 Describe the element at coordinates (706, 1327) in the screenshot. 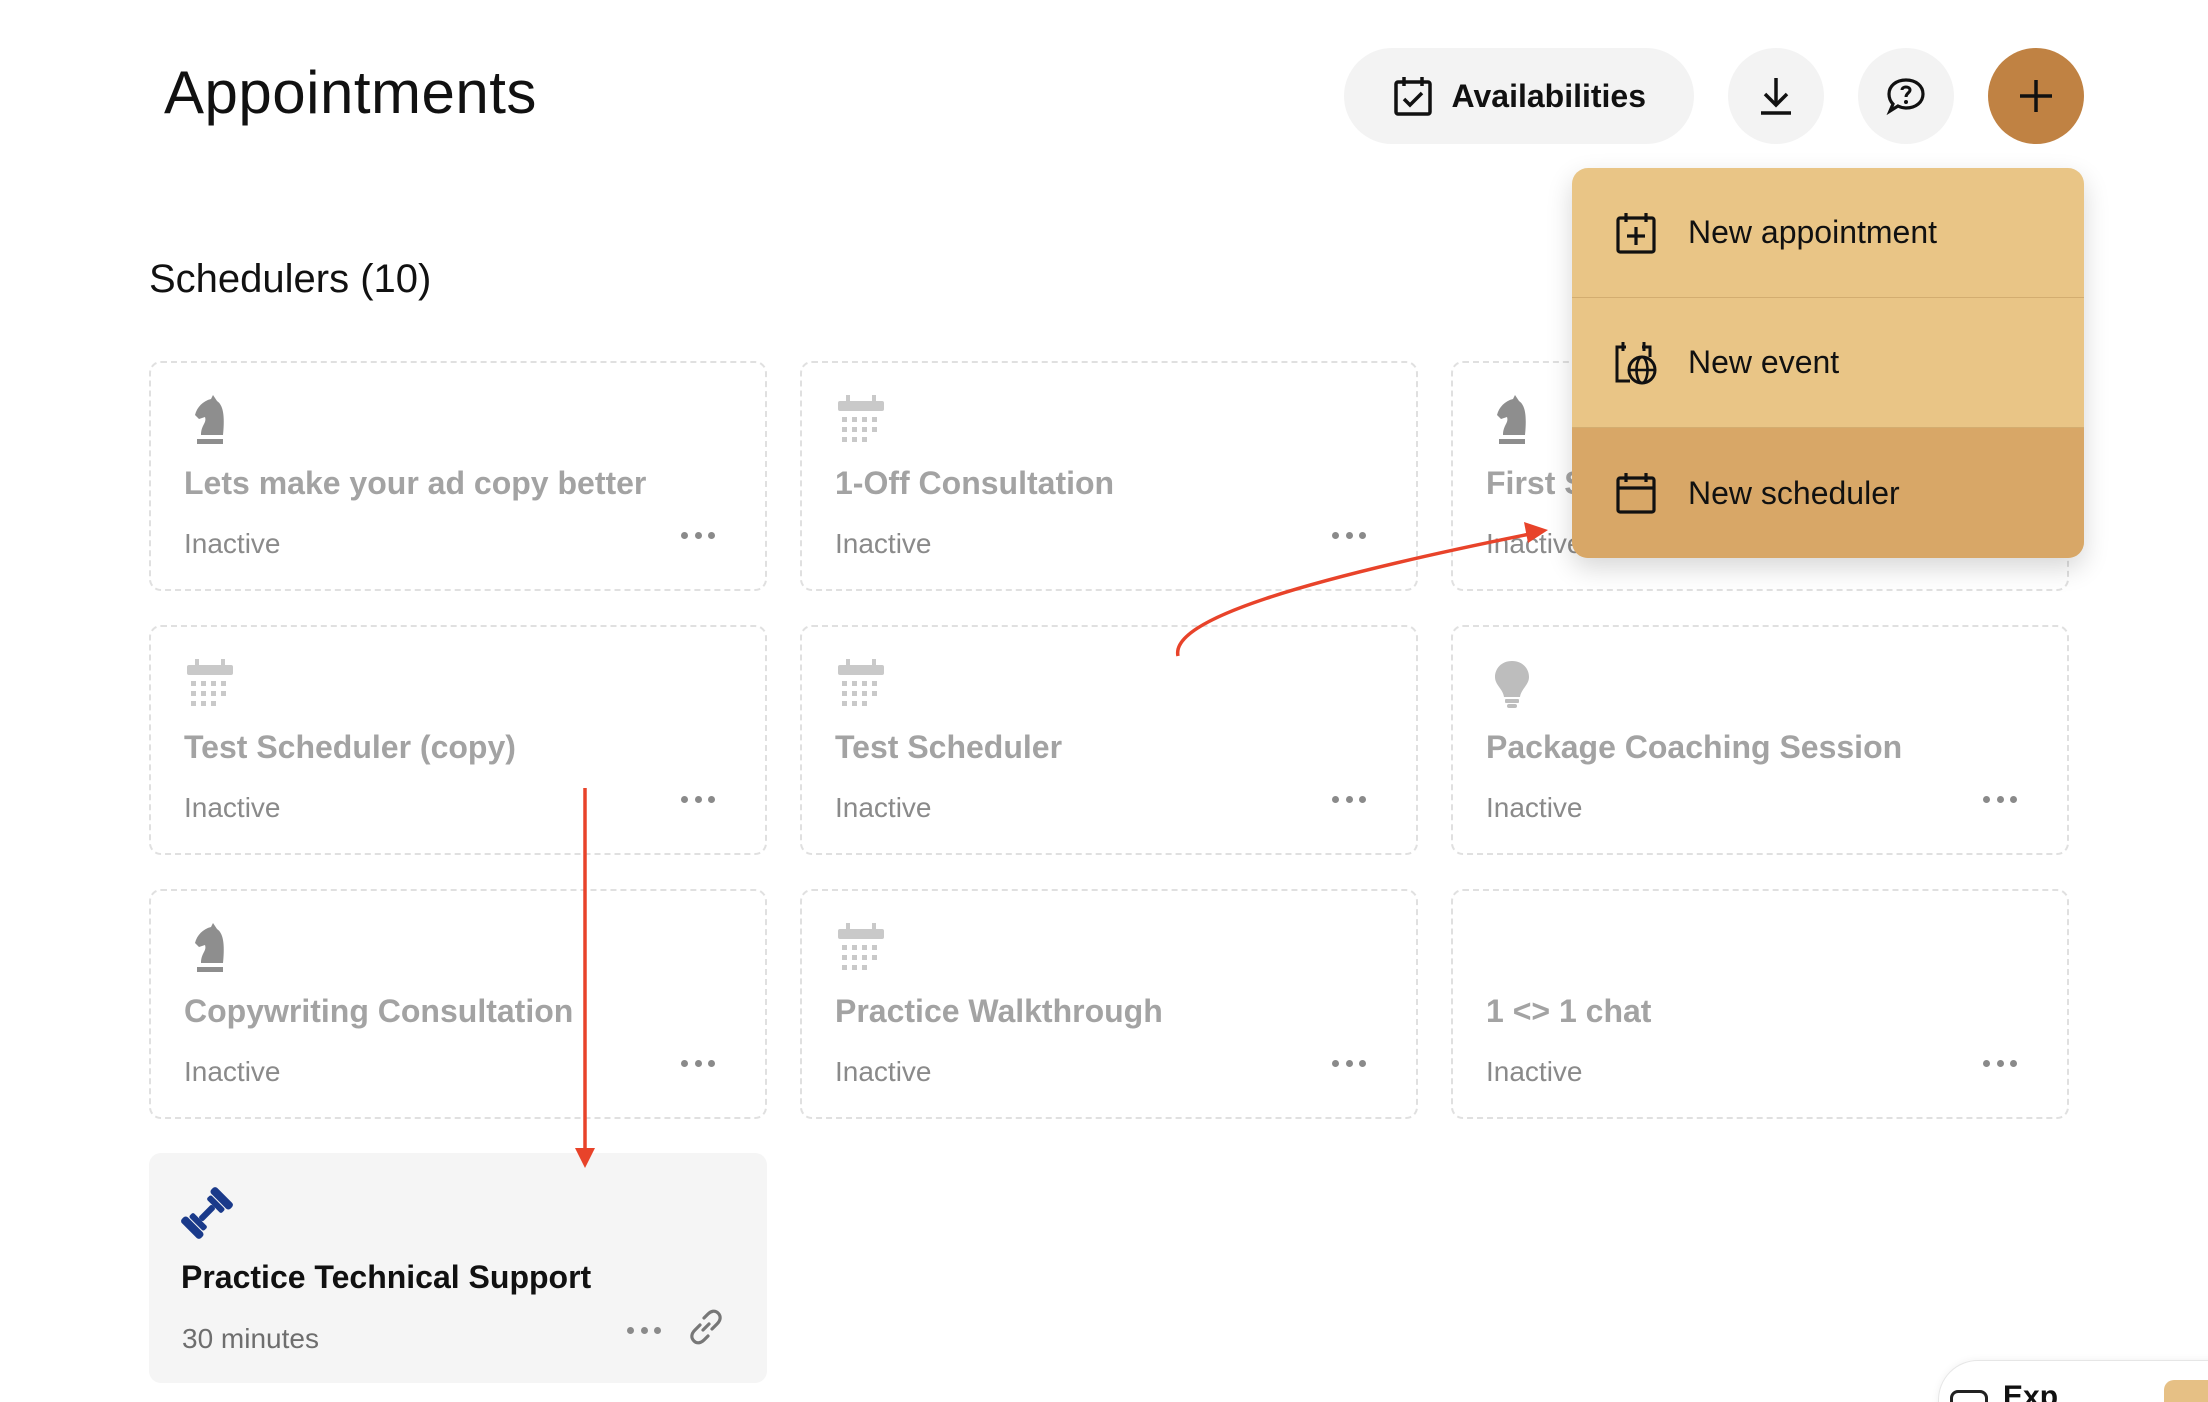

I see `link-icon` at that location.